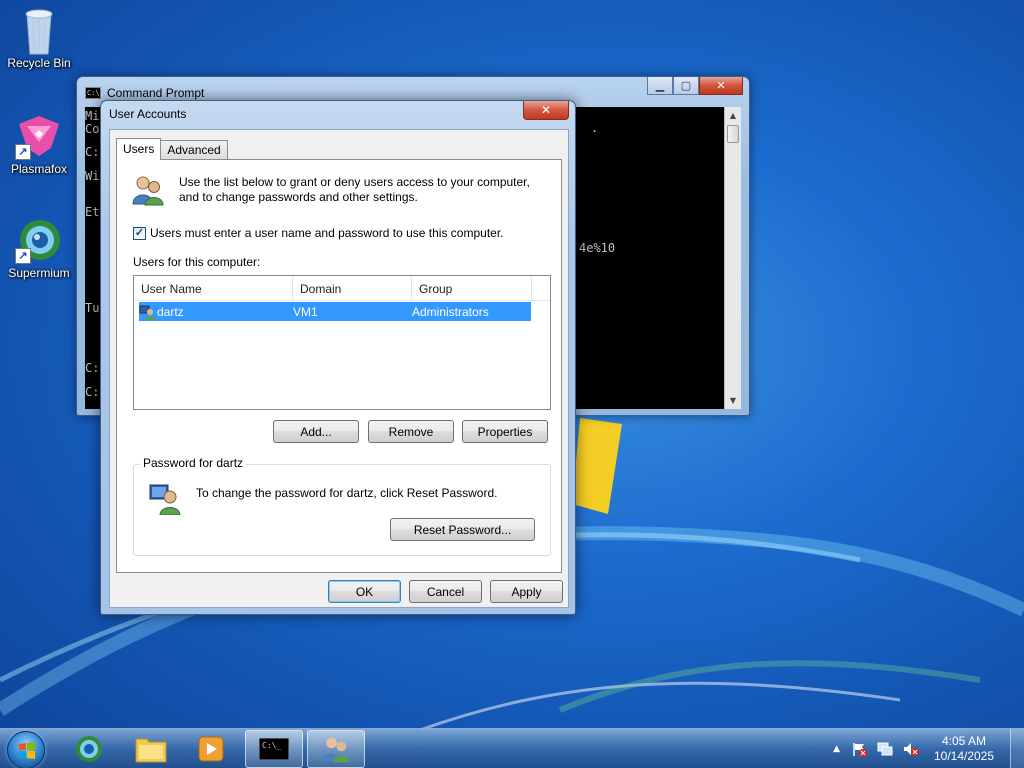 The width and height of the screenshot is (1024, 768). What do you see at coordinates (352, 288) in the screenshot?
I see `column-header-domain: Domain` at bounding box center [352, 288].